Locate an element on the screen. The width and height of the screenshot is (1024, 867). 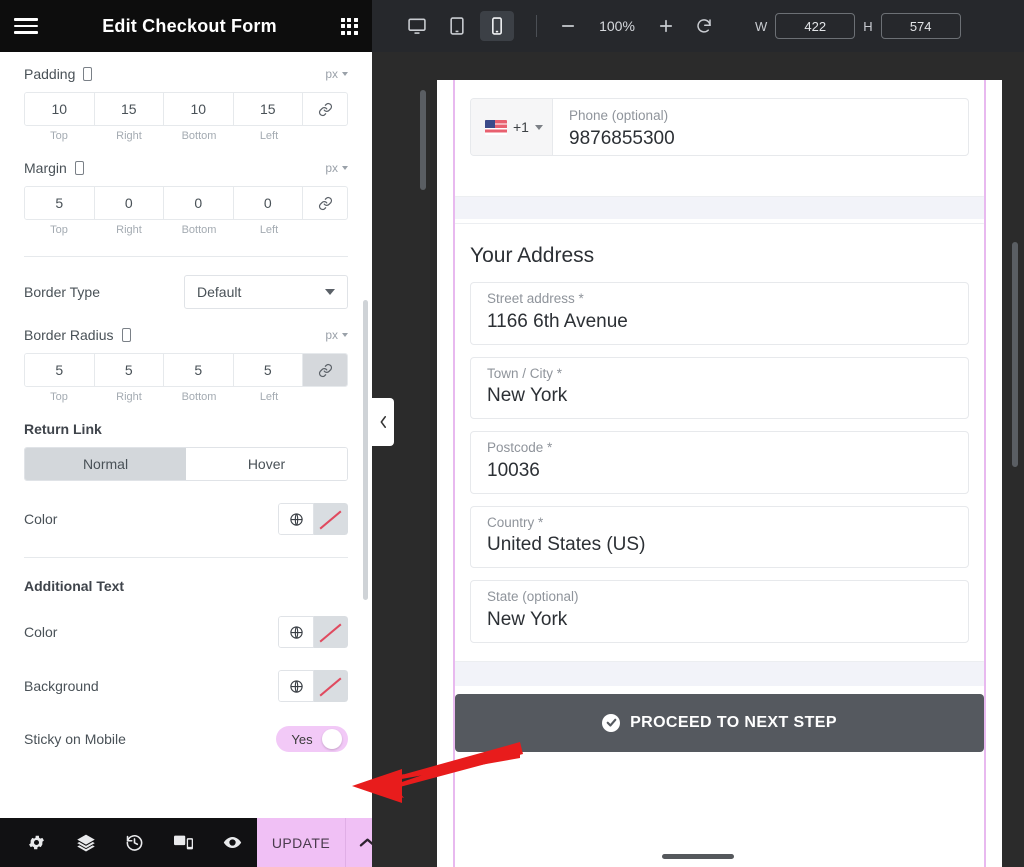
street-address-label: Street address * is located at coordinates (535, 298).